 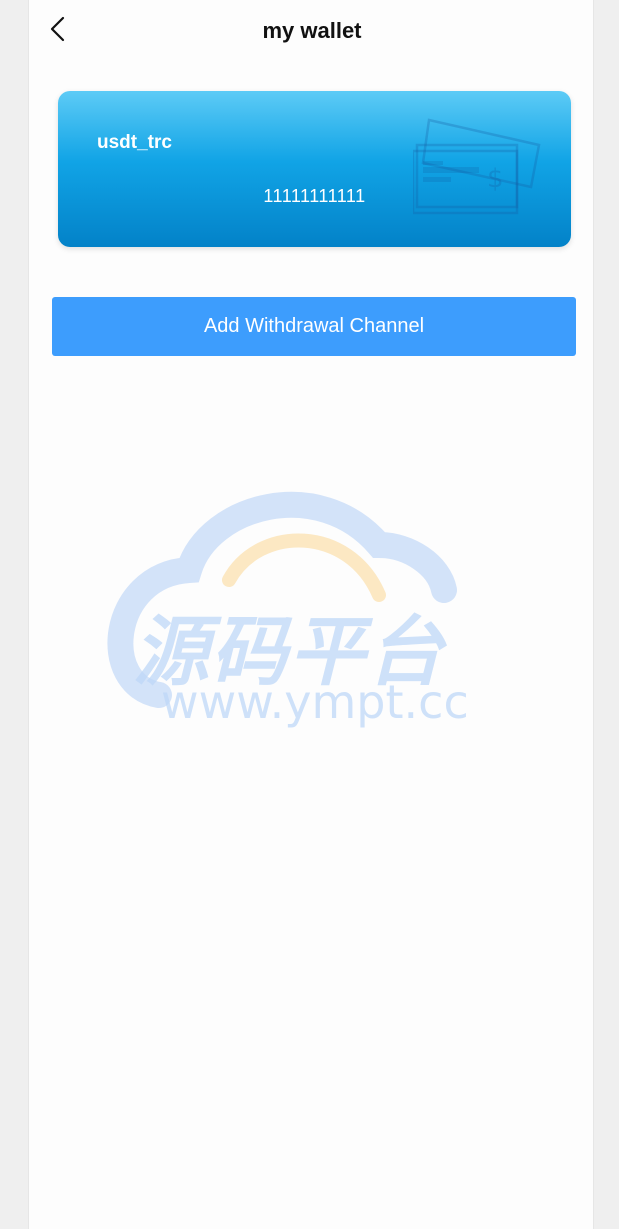 I want to click on watermark-url-text: www.ympt.cc, so click(x=315, y=702).